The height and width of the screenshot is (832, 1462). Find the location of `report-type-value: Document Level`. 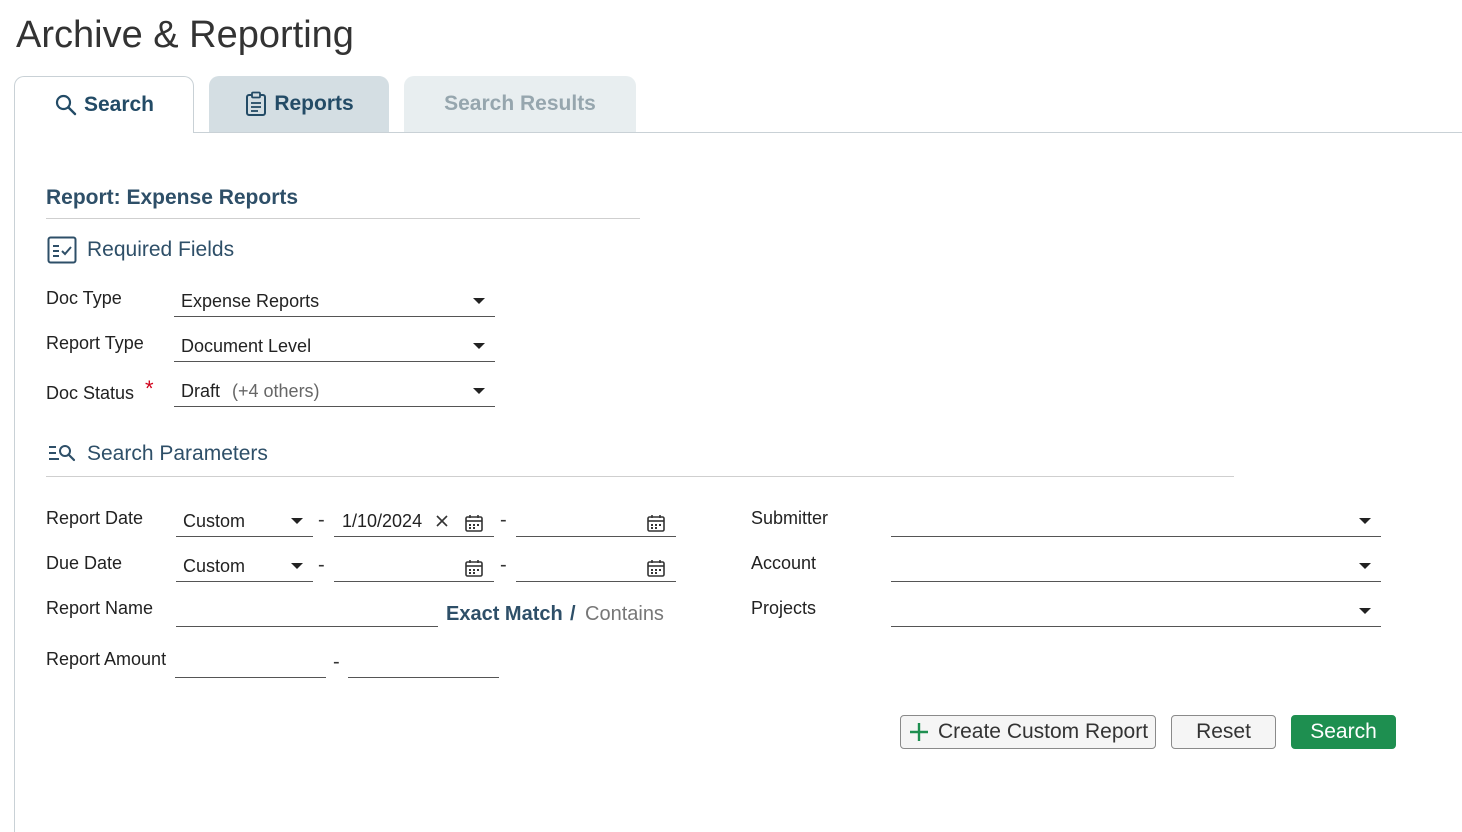

report-type-value: Document Level is located at coordinates (246, 346).